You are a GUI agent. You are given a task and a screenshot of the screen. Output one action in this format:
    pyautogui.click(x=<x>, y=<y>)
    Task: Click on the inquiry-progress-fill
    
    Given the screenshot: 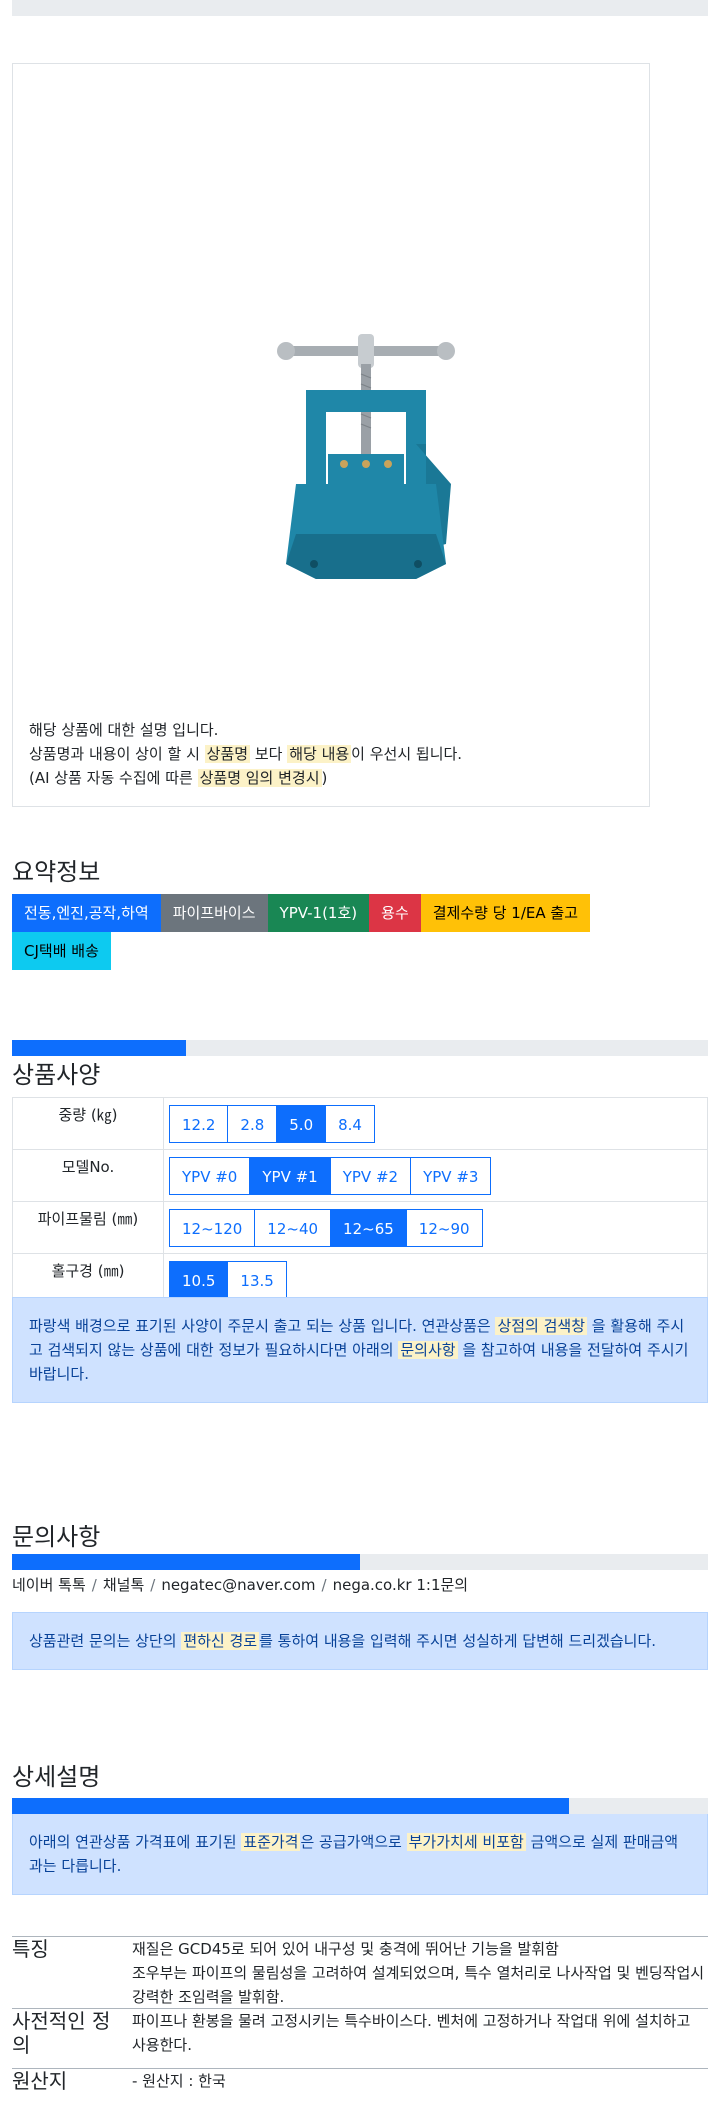 What is the action you would take?
    pyautogui.click(x=186, y=1562)
    